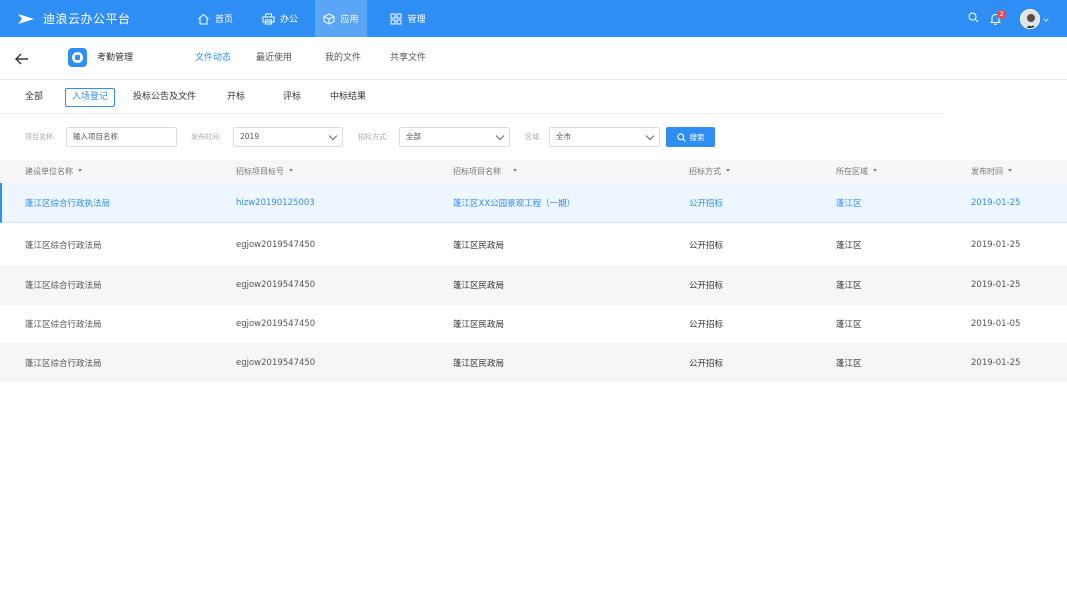 This screenshot has height=600, width=1067. What do you see at coordinates (22, 59) in the screenshot?
I see `back-arrow-icon` at bounding box center [22, 59].